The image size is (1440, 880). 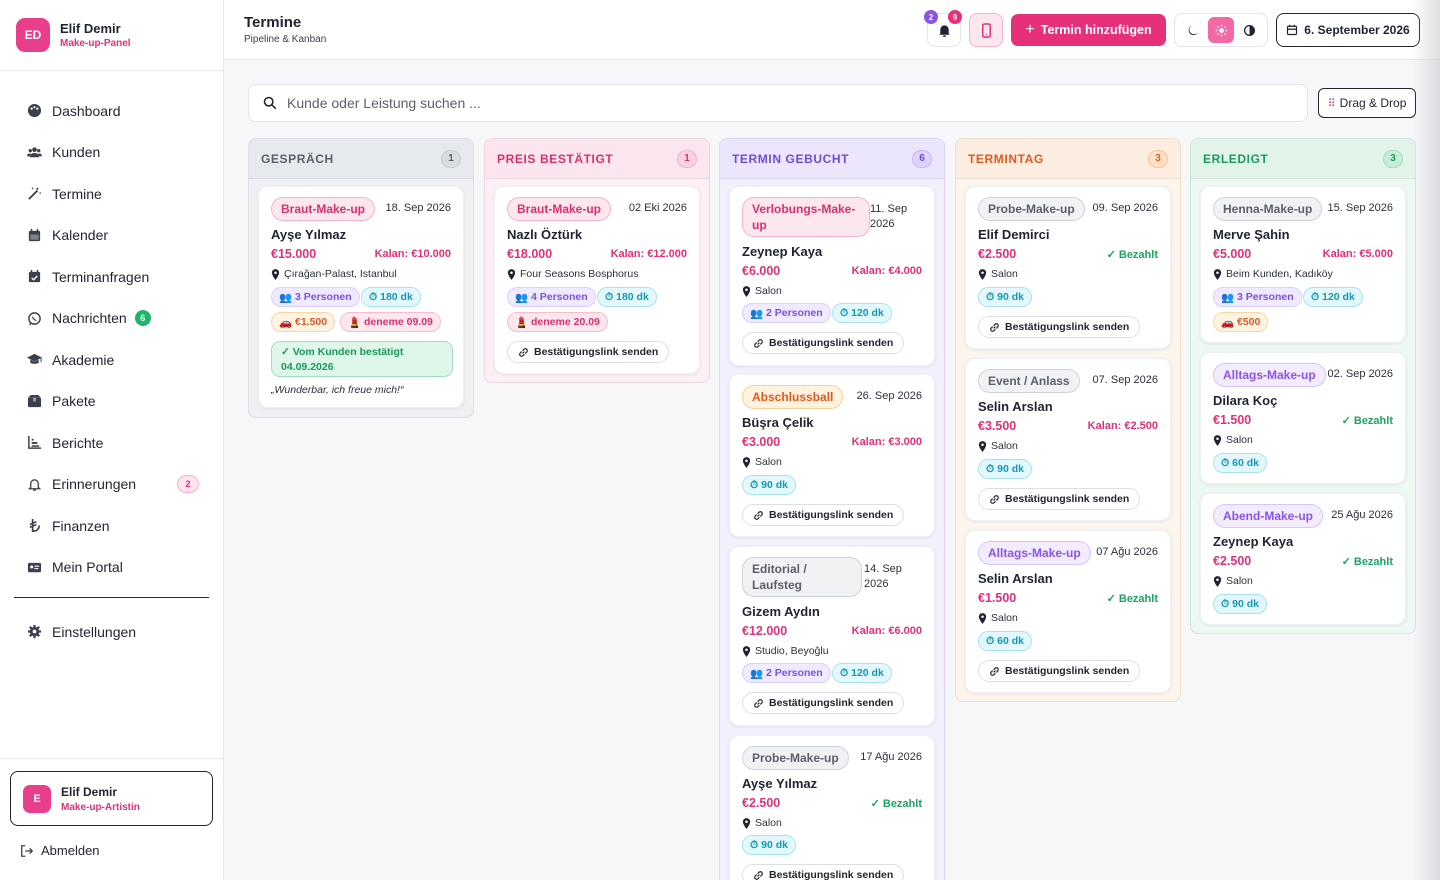 I want to click on remaining-amount: Kalan: €4.000, so click(x=886, y=271).